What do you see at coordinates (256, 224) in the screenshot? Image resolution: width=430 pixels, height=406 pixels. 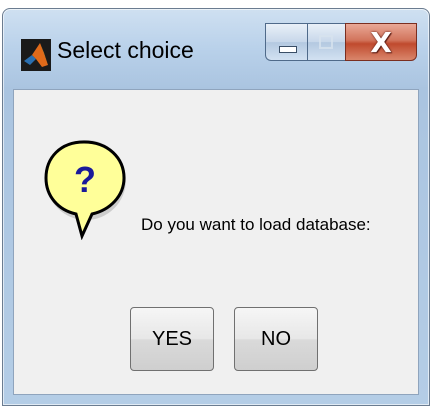 I see `dialog-message: Do you want to load database:` at bounding box center [256, 224].